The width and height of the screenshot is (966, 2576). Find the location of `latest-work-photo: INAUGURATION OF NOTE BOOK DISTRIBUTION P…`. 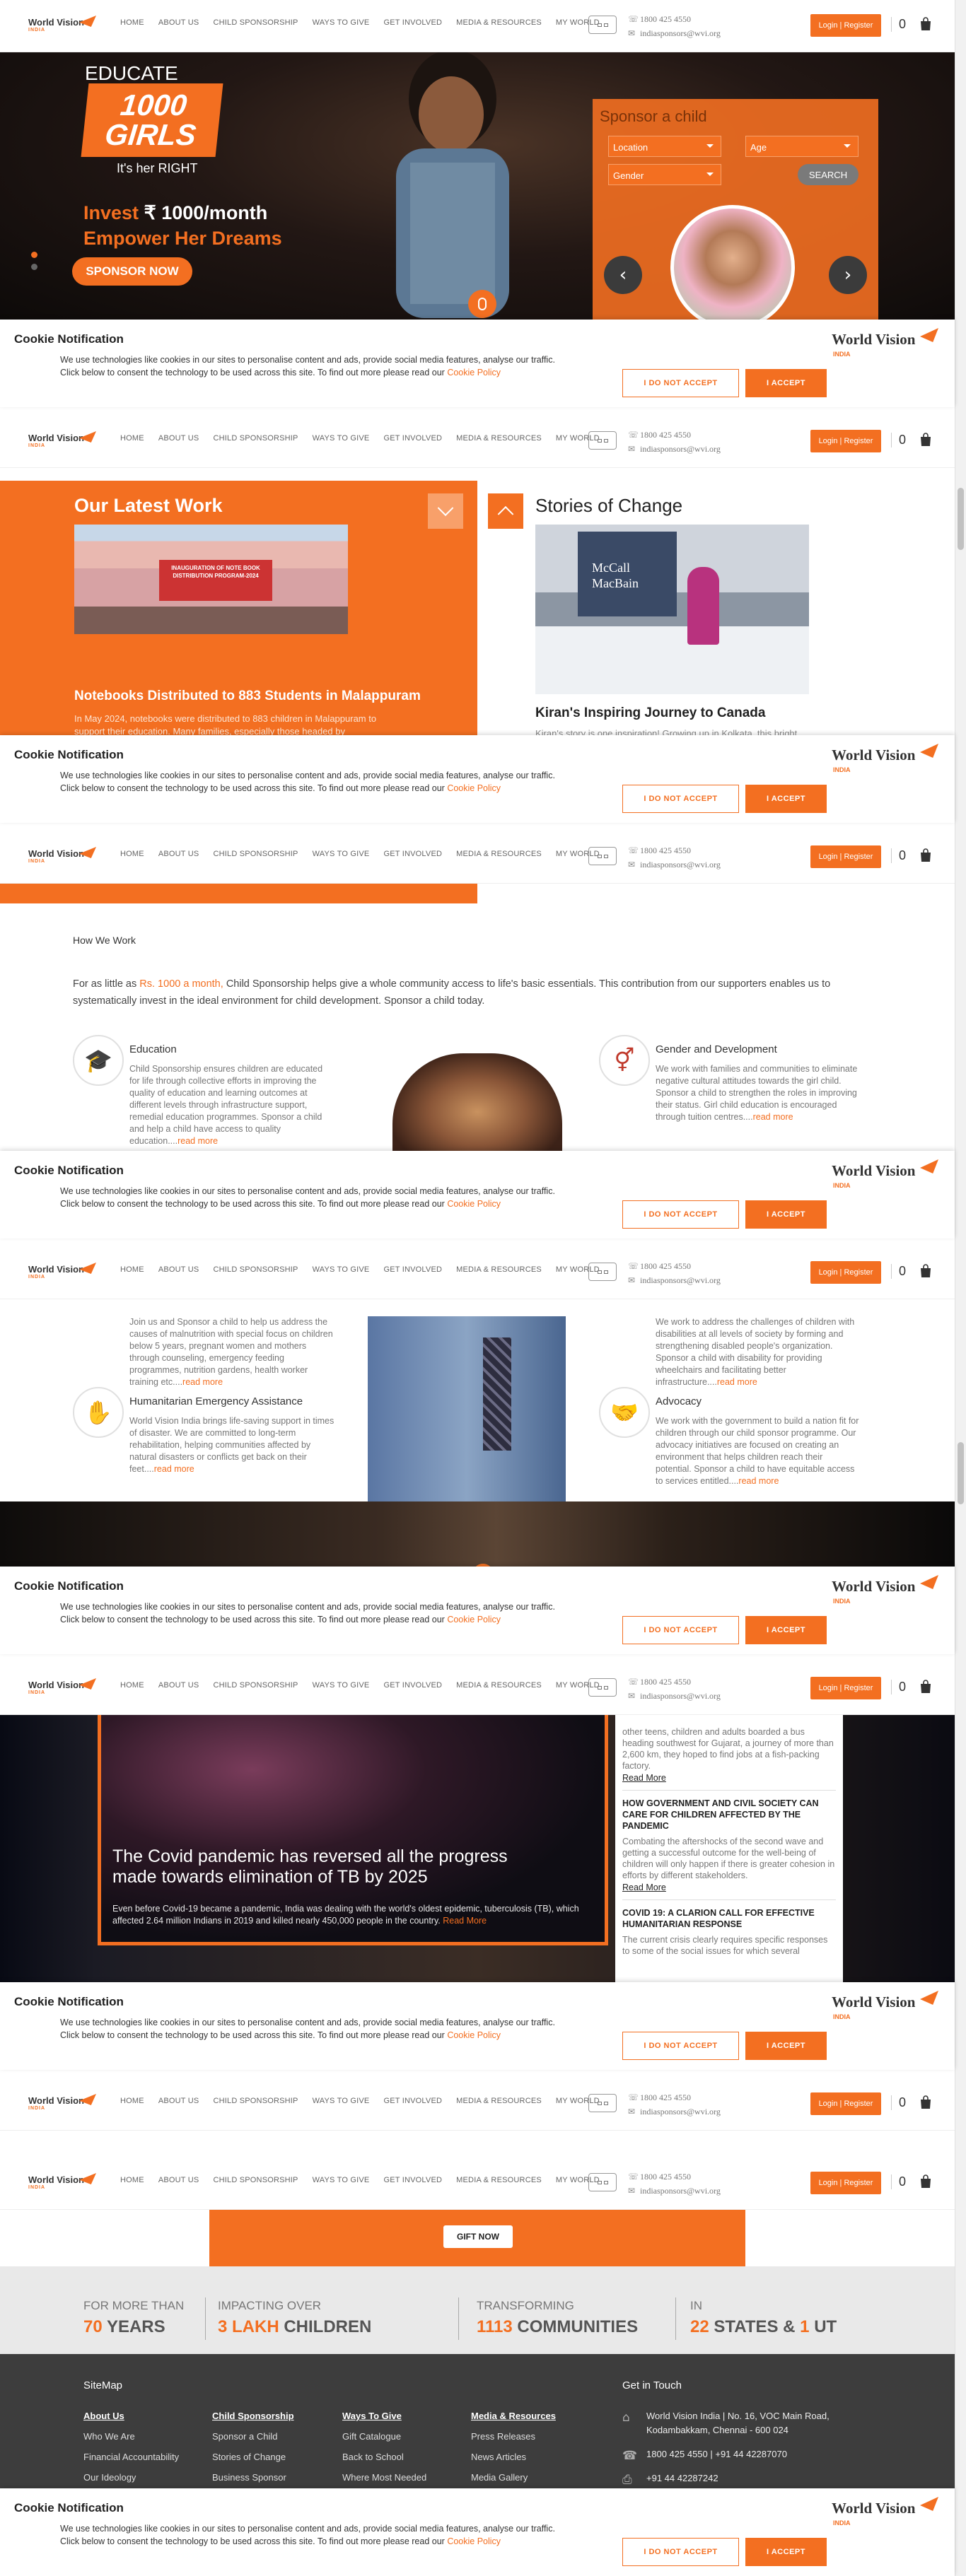

latest-work-photo: INAUGURATION OF NOTE BOOK DISTRIBUTION P… is located at coordinates (211, 579).